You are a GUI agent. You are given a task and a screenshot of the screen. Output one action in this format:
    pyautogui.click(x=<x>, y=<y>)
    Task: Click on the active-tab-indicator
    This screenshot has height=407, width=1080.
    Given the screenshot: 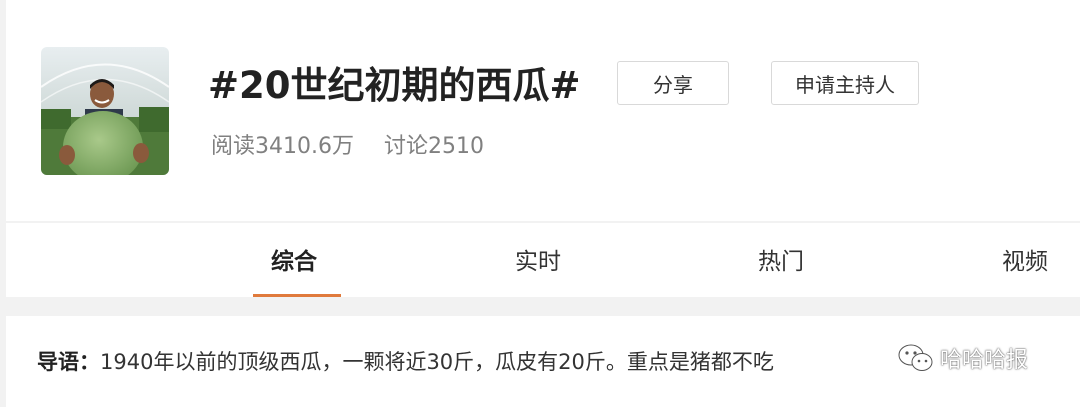 What is the action you would take?
    pyautogui.click(x=297, y=295)
    